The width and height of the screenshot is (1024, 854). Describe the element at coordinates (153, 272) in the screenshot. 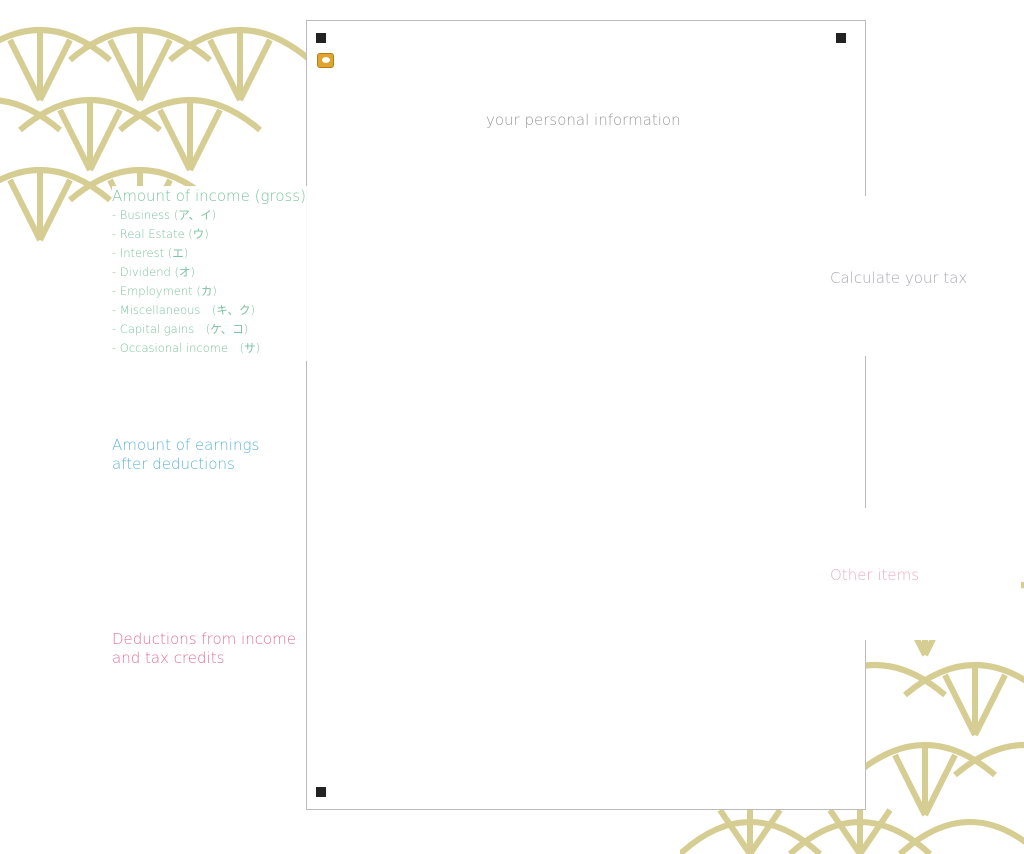

I see `income-annotation-item: - Dividend (オ)` at that location.